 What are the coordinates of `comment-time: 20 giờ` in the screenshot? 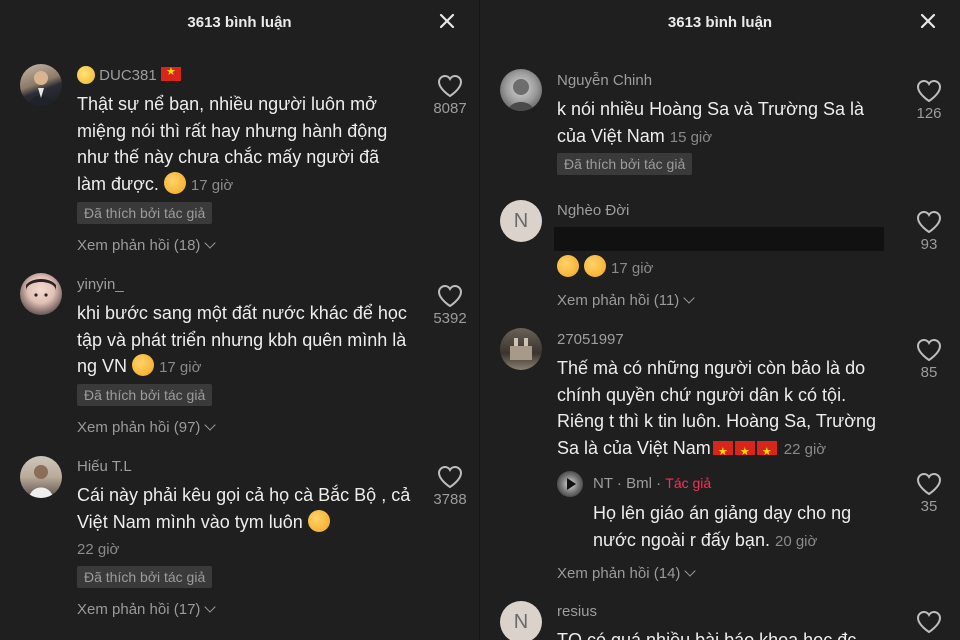 It's located at (796, 541).